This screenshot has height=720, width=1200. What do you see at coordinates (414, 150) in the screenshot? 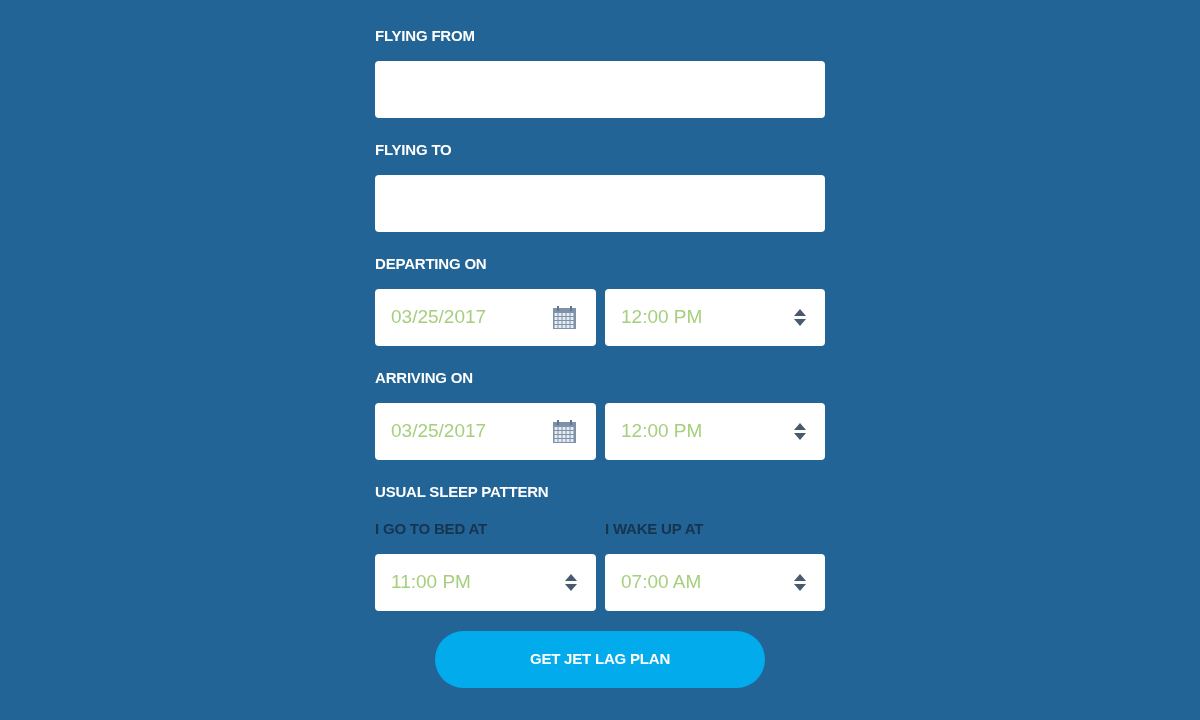
I see `field-label: FLYING TO` at bounding box center [414, 150].